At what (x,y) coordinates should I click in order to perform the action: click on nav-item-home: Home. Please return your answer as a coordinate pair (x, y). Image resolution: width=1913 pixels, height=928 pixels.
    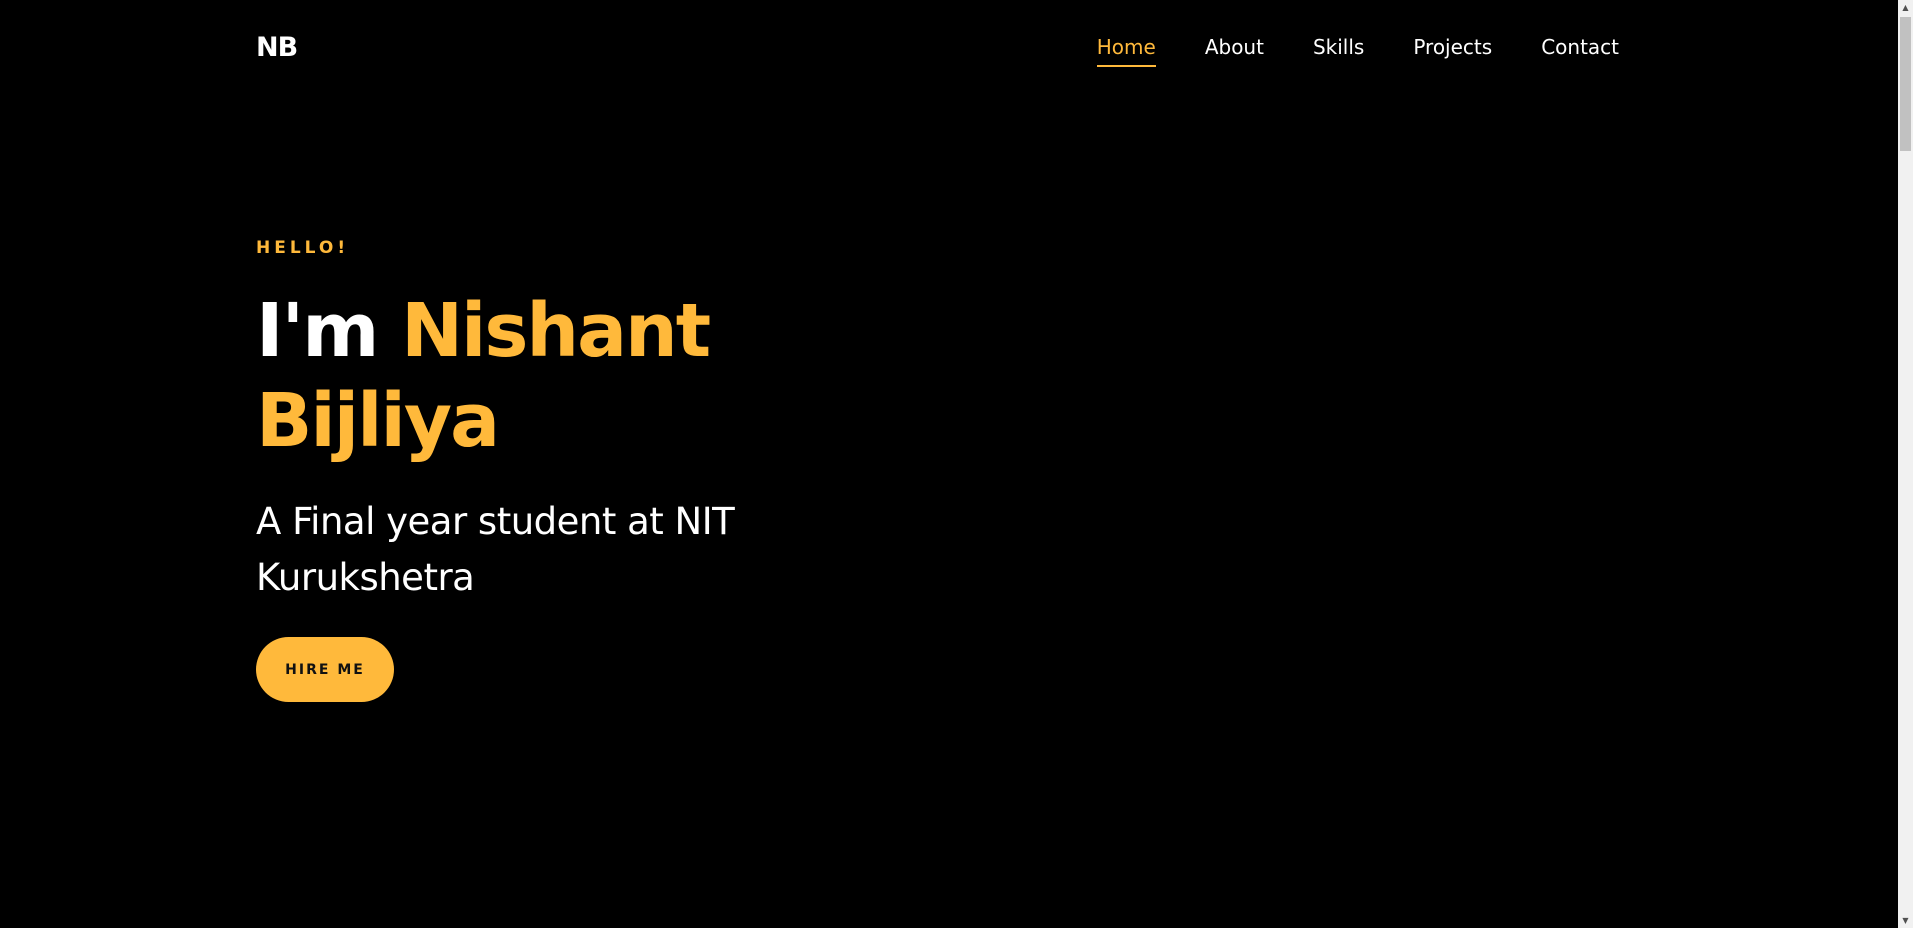
    Looking at the image, I should click on (1126, 48).